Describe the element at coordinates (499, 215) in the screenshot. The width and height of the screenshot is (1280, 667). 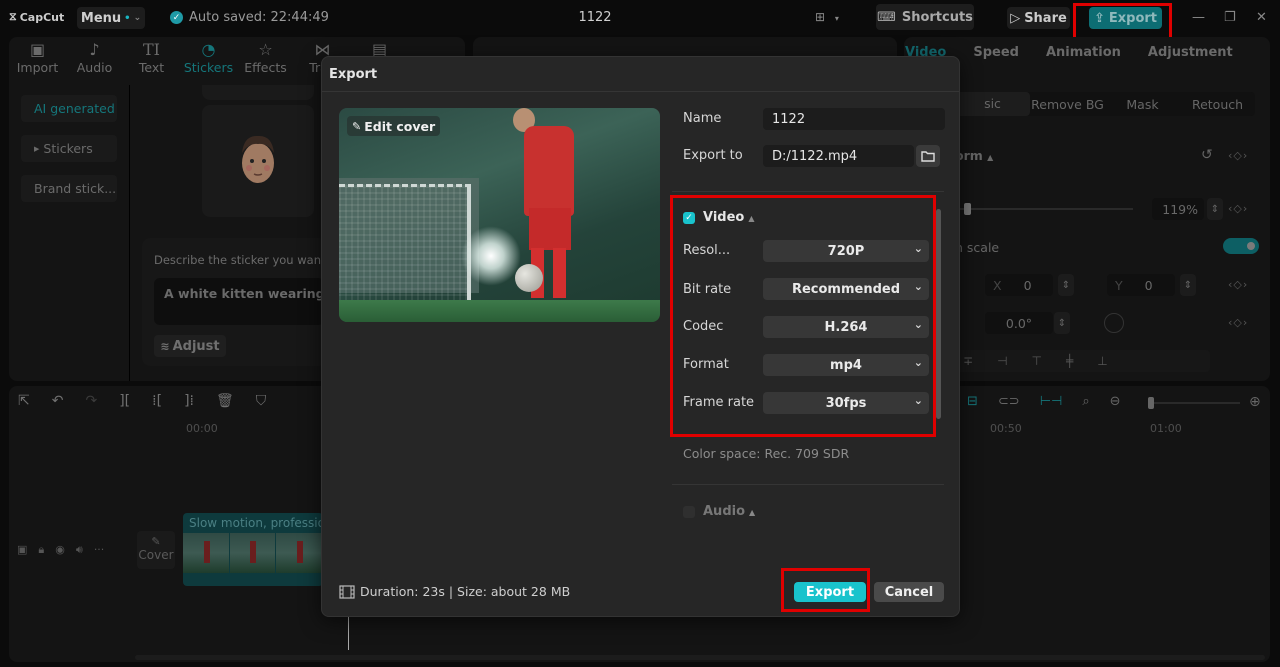
I see `cover-preview: ✎ Edit cover` at that location.